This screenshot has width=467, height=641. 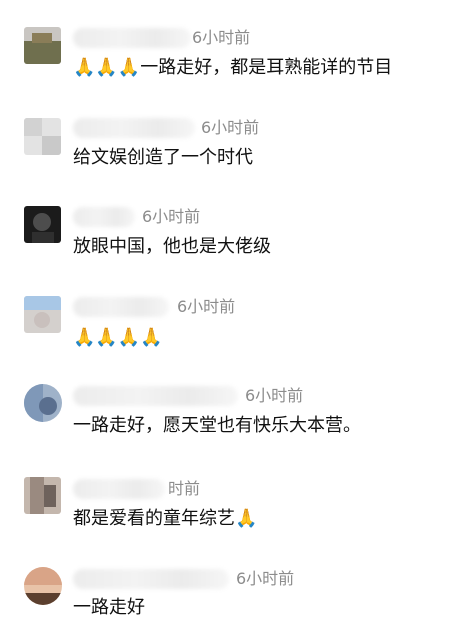 What do you see at coordinates (233, 67) in the screenshot?
I see `comment-text: 🙏🙏🙏一路走好，都是耳熟能详的节目` at bounding box center [233, 67].